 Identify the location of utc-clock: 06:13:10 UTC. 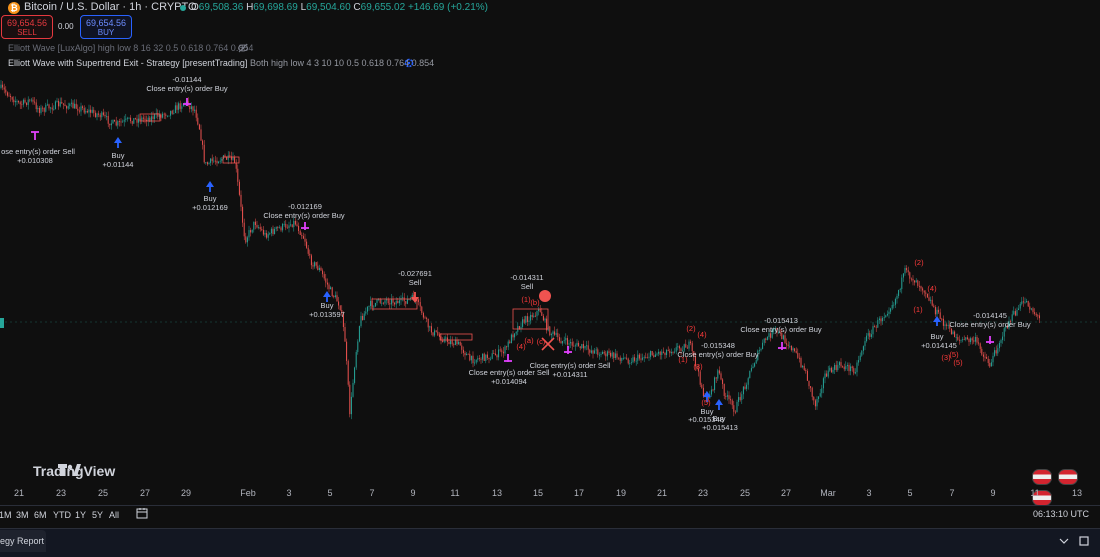
(1061, 514).